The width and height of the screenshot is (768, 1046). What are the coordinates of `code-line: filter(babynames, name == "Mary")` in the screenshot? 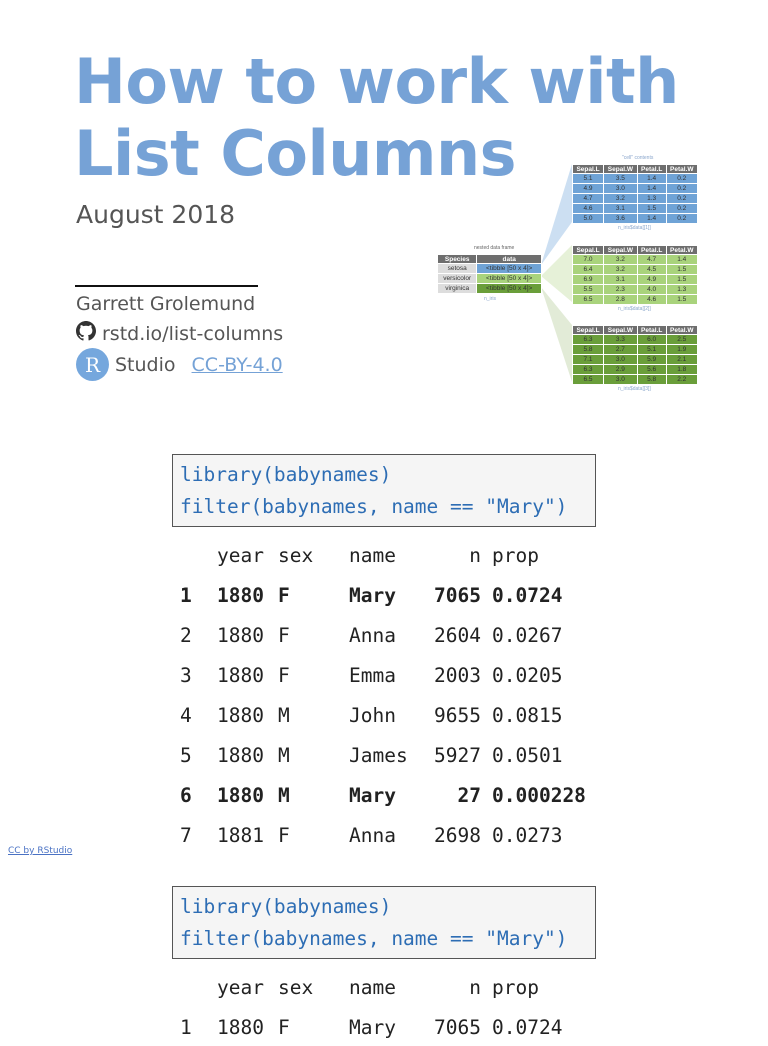 It's located at (374, 938).